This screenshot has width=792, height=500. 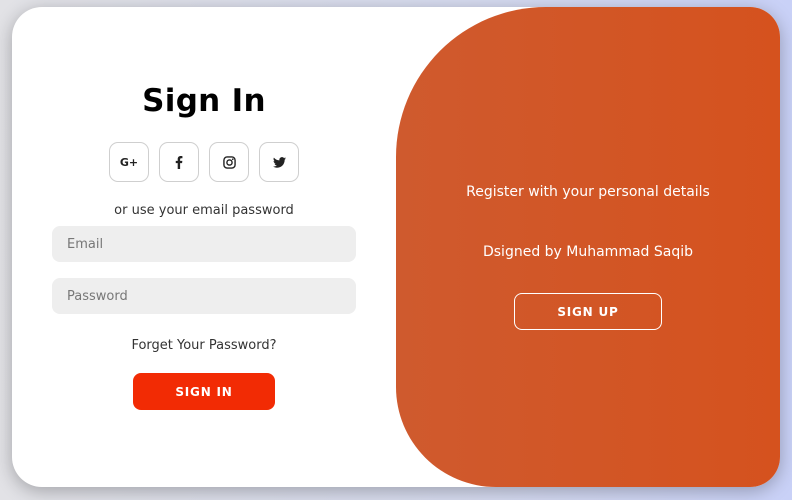 I want to click on twitter-button, so click(x=279, y=162).